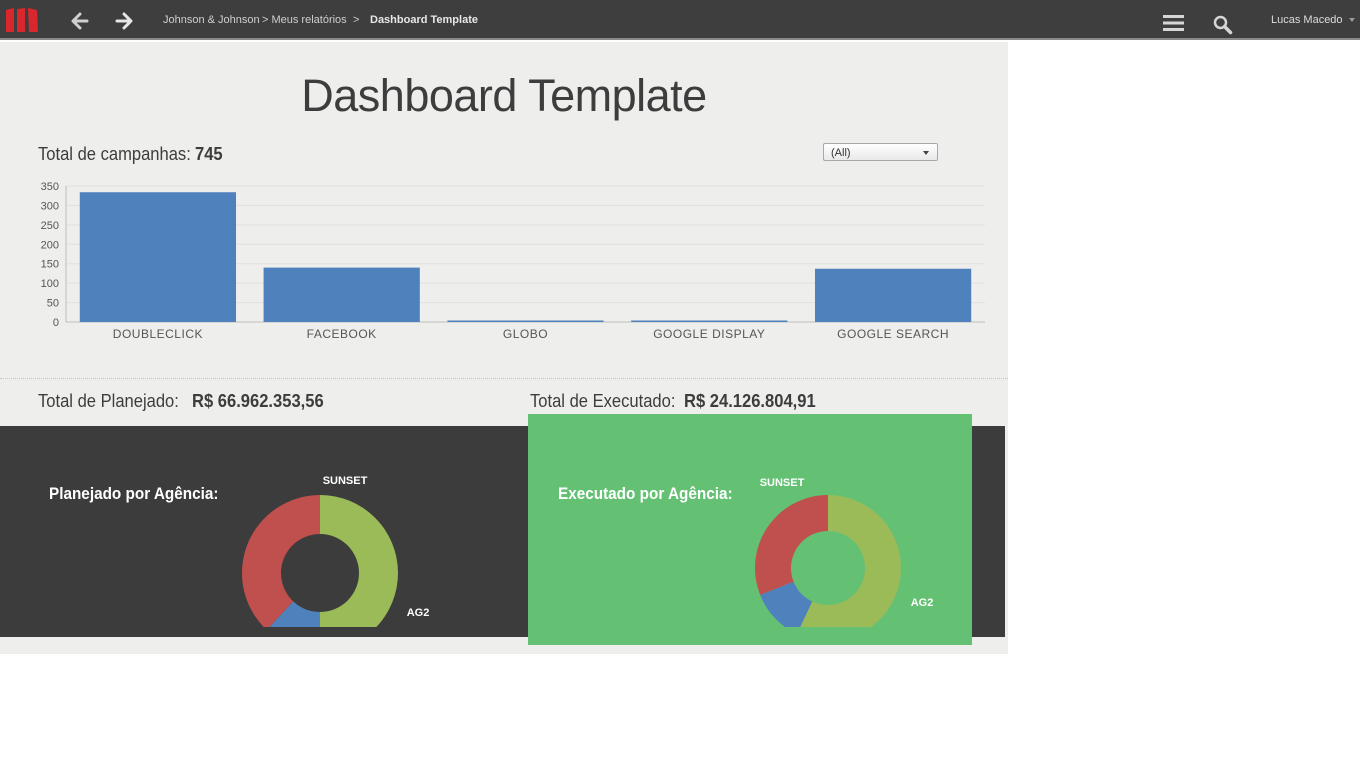 The width and height of the screenshot is (1360, 768). I want to click on executed-agency-donut-chart: SUNSETAG2DM9, so click(844, 552).